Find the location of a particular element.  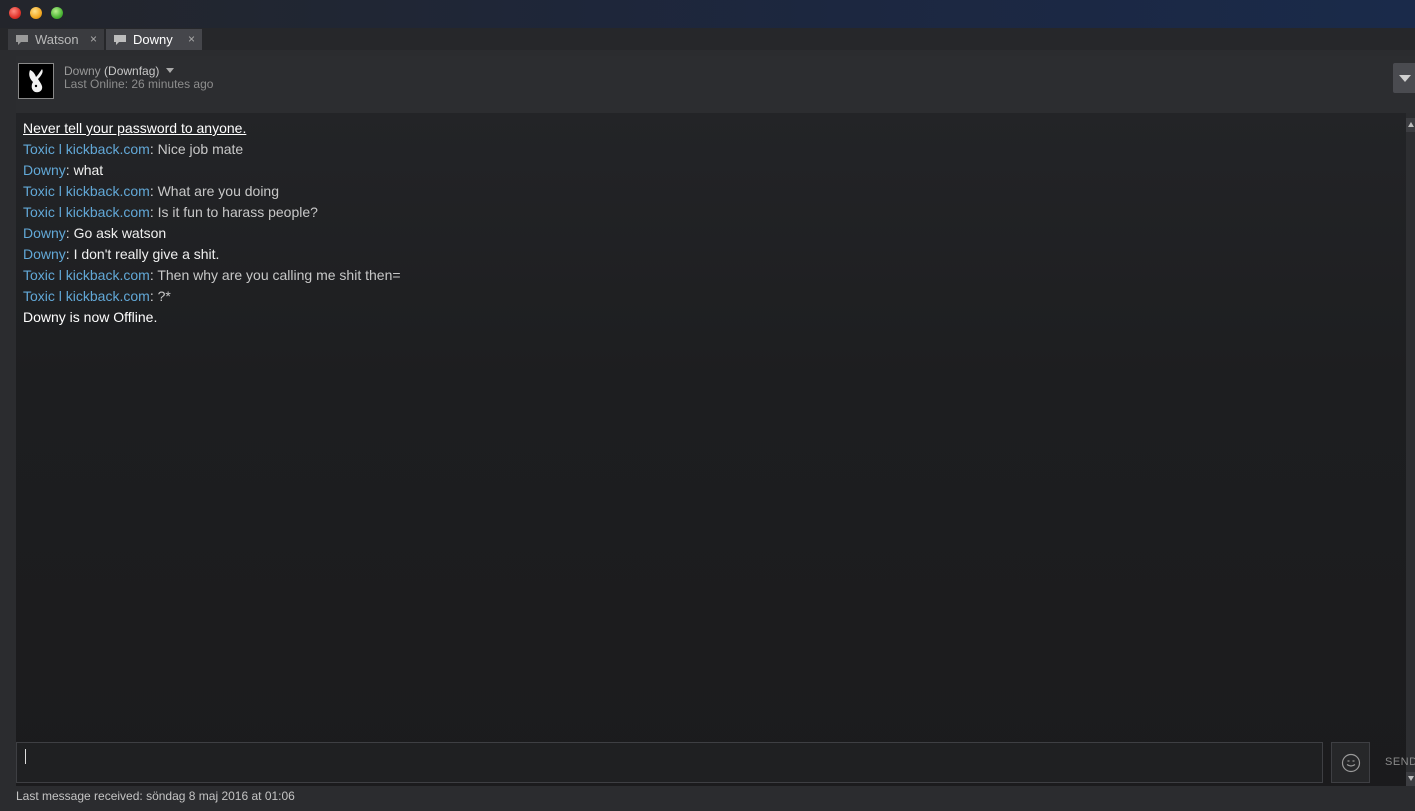

chat-scrollbar is located at coordinates (1410, 452).